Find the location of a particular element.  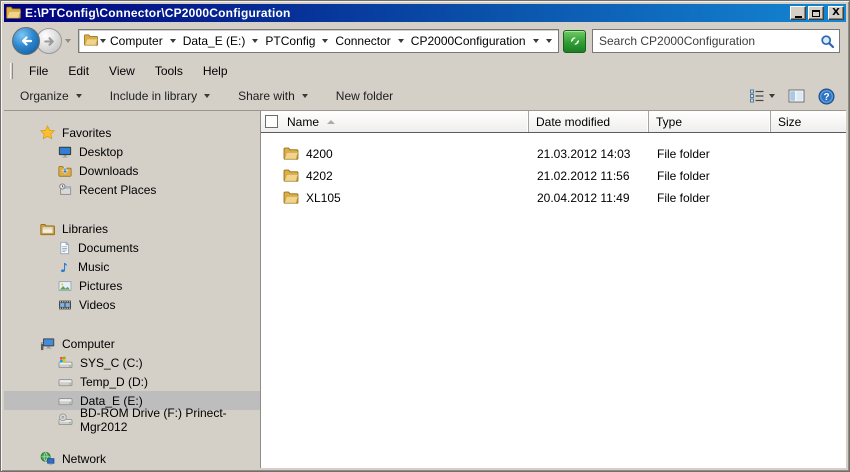

sidebar-item-label: Documents is located at coordinates (108, 247).